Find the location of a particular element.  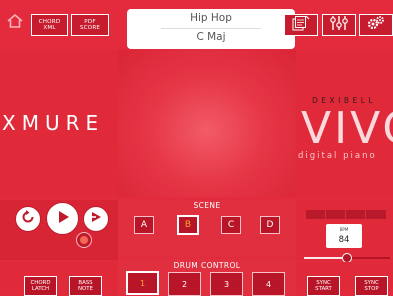

drum-button-2: 2 is located at coordinates (184, 284).